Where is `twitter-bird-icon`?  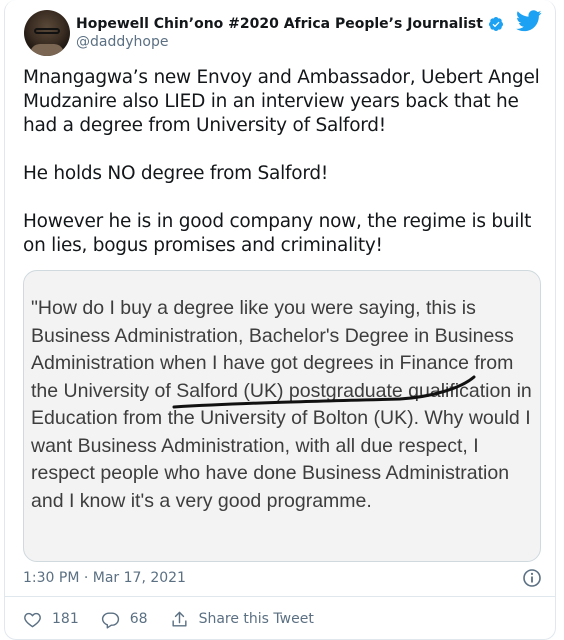 twitter-bird-icon is located at coordinates (529, 21).